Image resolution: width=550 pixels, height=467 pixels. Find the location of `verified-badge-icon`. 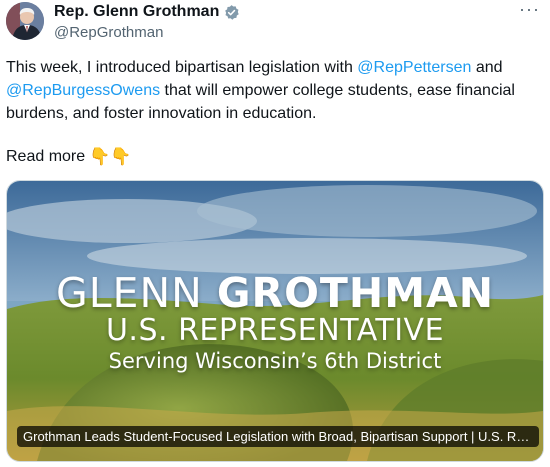

verified-badge-icon is located at coordinates (231, 12).